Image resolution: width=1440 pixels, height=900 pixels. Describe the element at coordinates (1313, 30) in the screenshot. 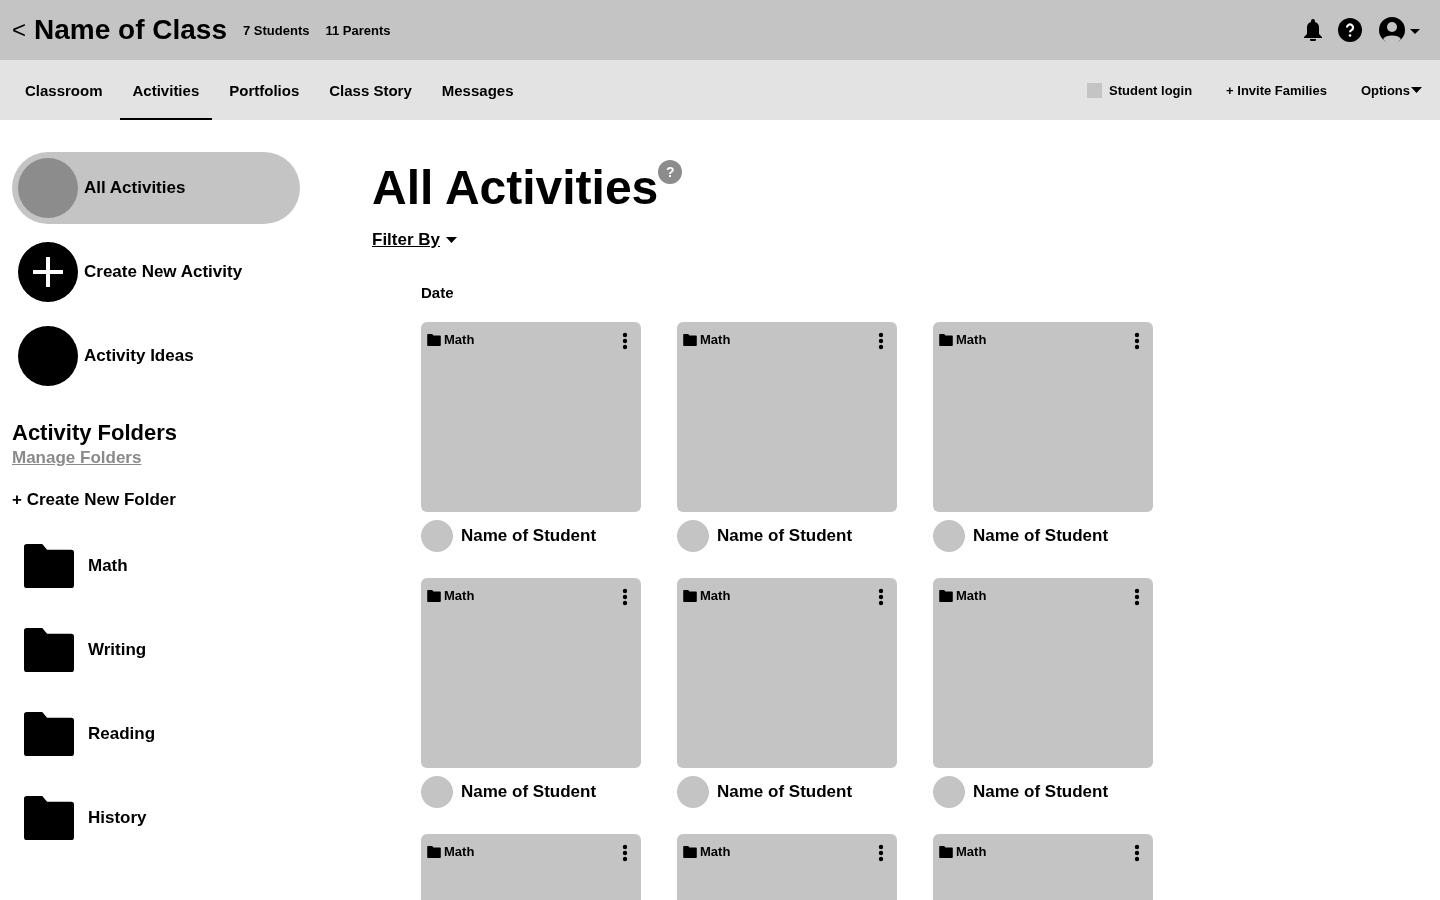

I see `bell-icon` at that location.